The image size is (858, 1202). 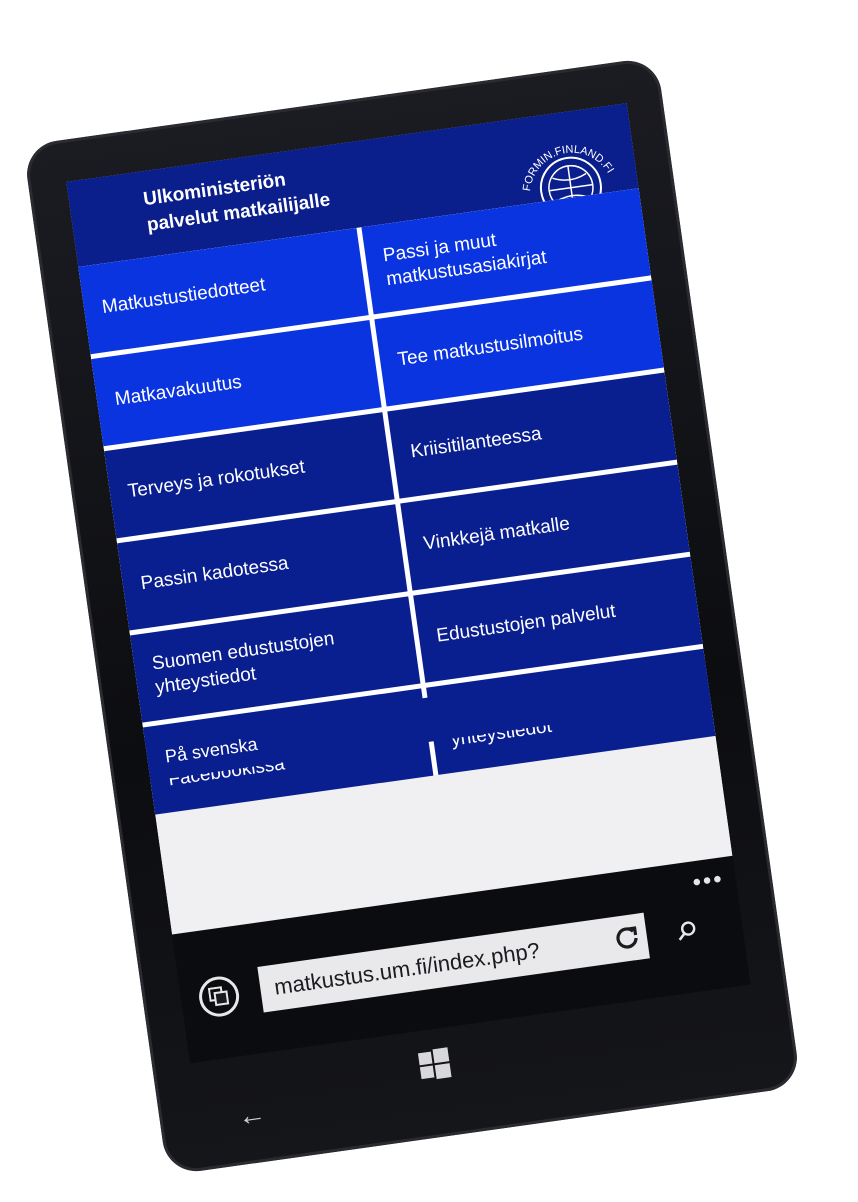 What do you see at coordinates (434, 1064) in the screenshot?
I see `windows-start-icon` at bounding box center [434, 1064].